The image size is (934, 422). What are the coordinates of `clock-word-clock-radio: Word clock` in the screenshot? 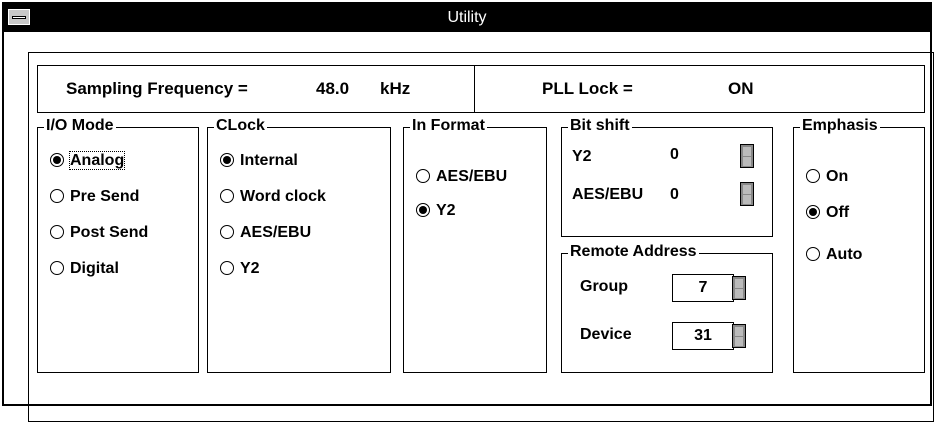 It's located at (273, 197).